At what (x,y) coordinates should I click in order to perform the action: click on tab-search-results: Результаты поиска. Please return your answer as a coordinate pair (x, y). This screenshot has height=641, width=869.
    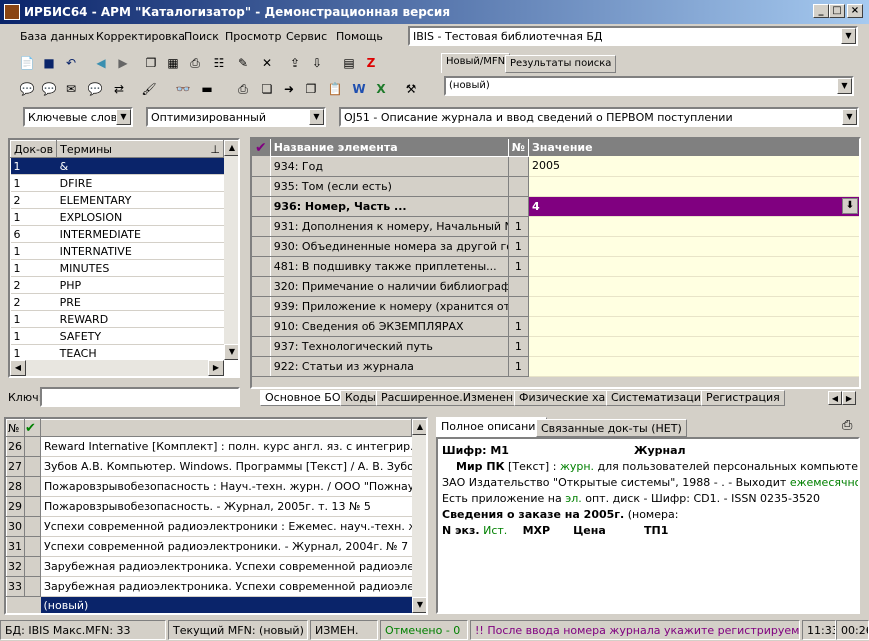
    Looking at the image, I should click on (561, 64).